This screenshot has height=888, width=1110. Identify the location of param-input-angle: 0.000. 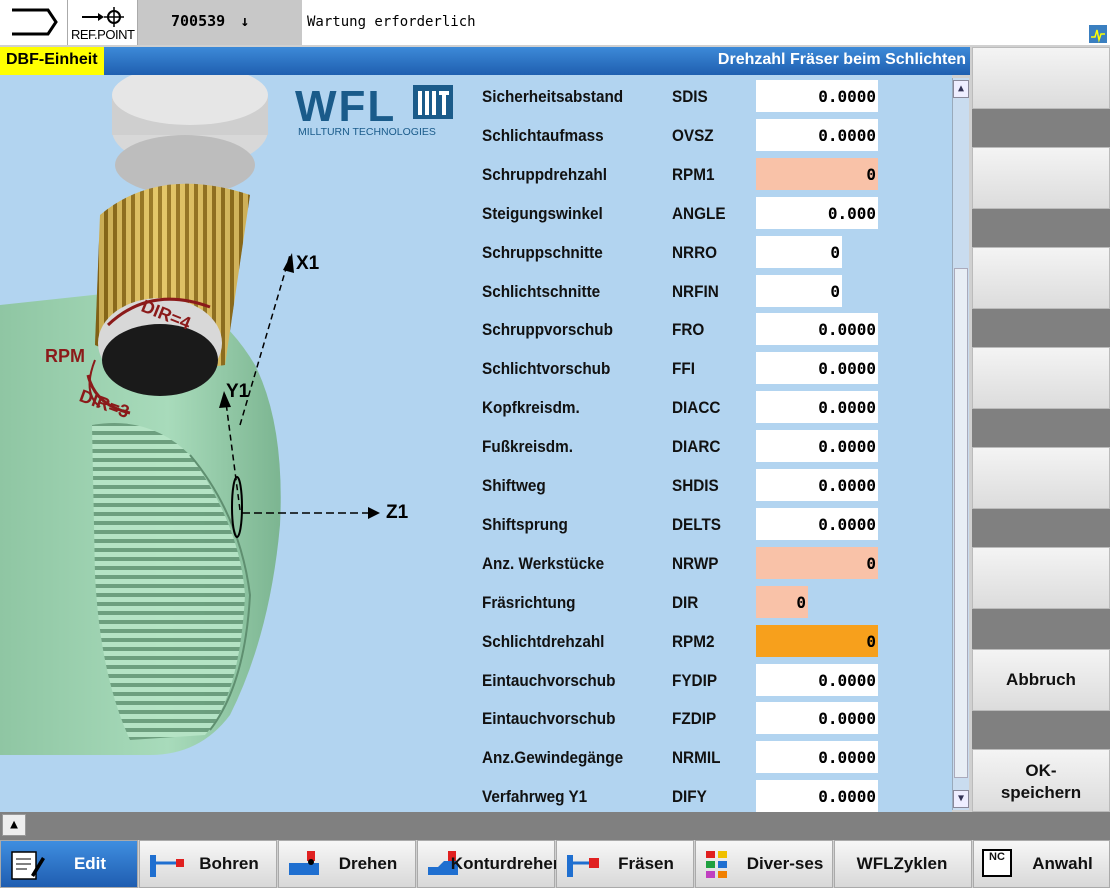
(817, 212).